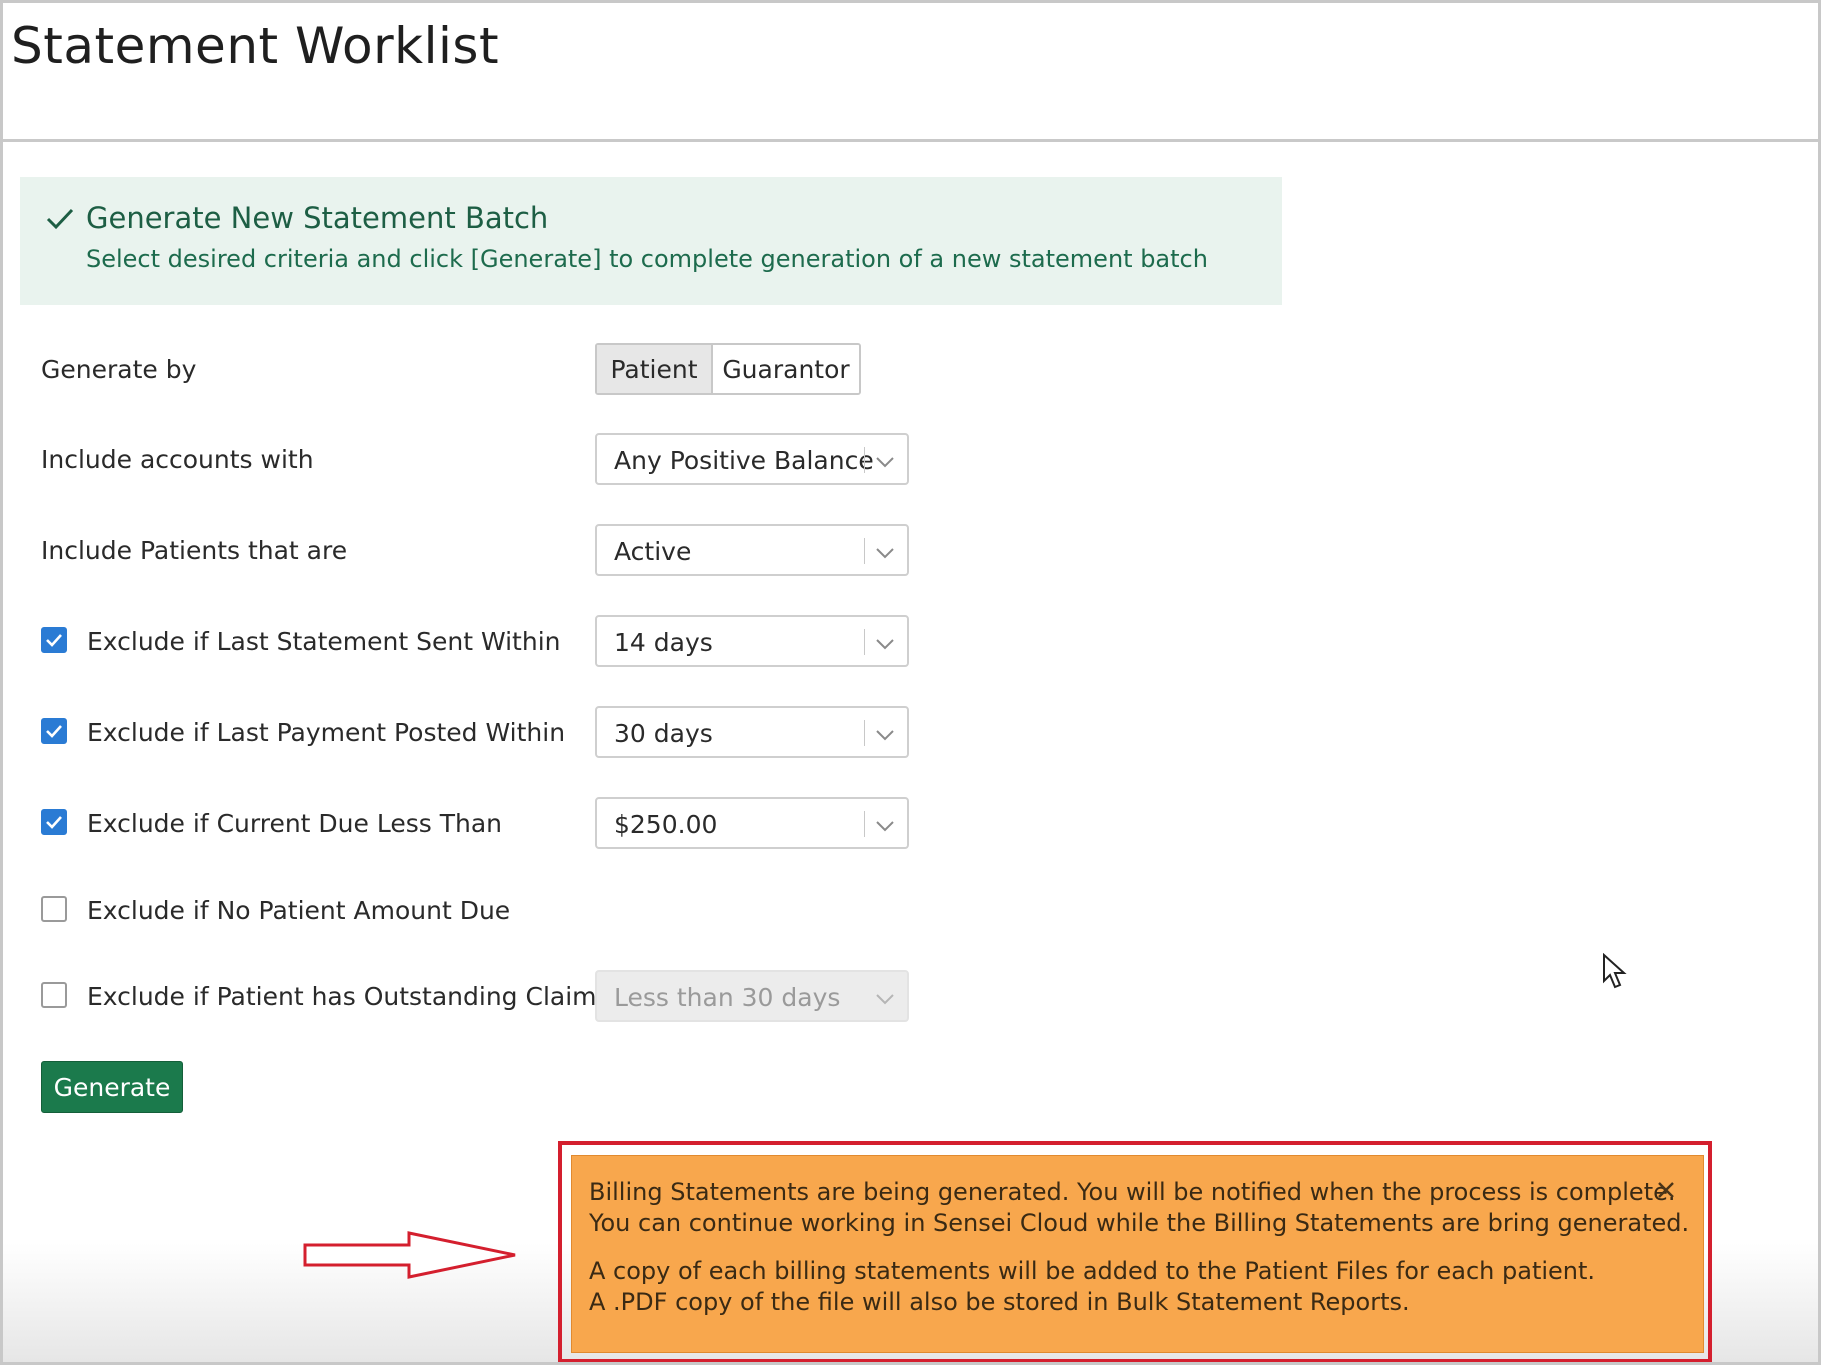 The image size is (1821, 1365). Describe the element at coordinates (54, 640) in the screenshot. I see `exclude-last-statement-checkbox` at that location.